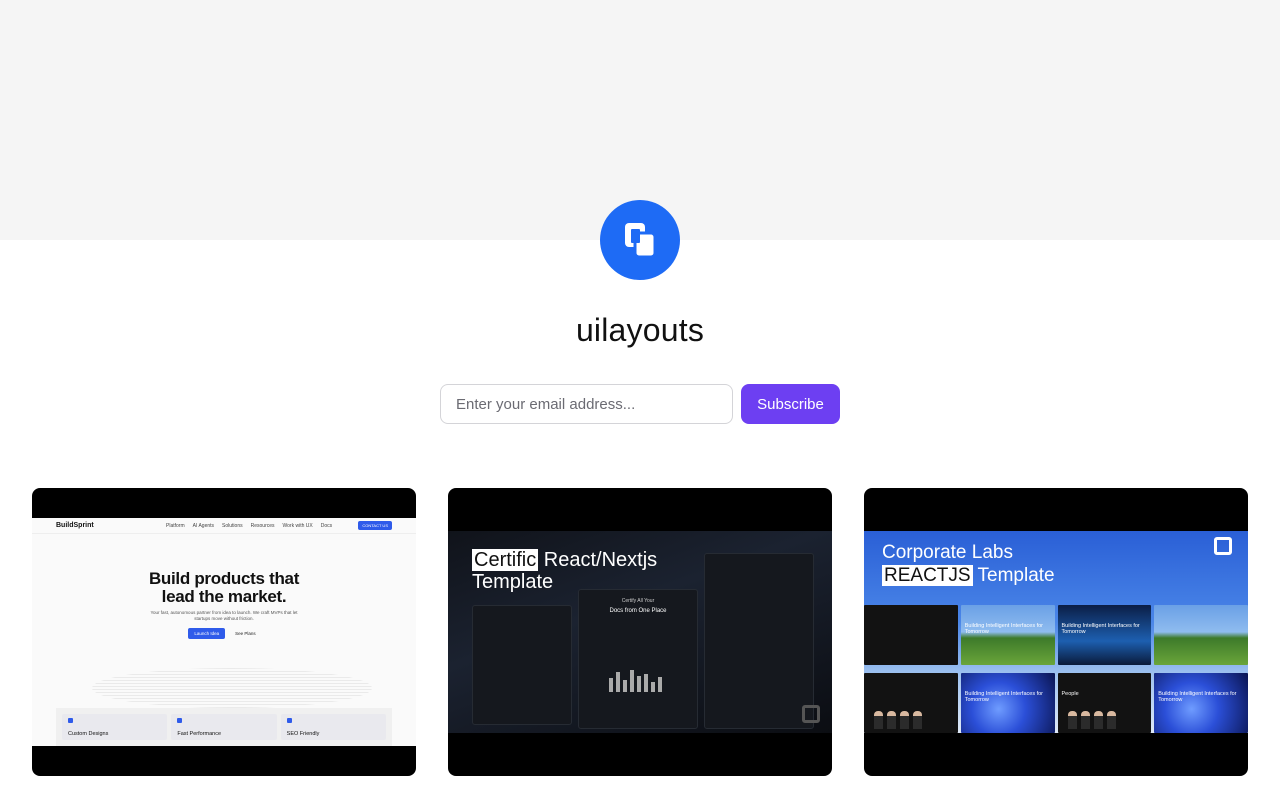  I want to click on preview-title: Certific React/Nextjs Template, so click(565, 571).